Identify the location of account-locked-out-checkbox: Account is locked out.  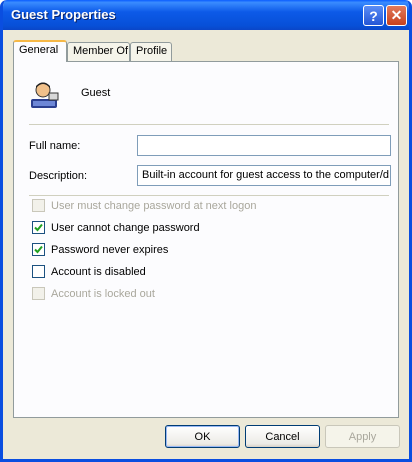
(93, 293).